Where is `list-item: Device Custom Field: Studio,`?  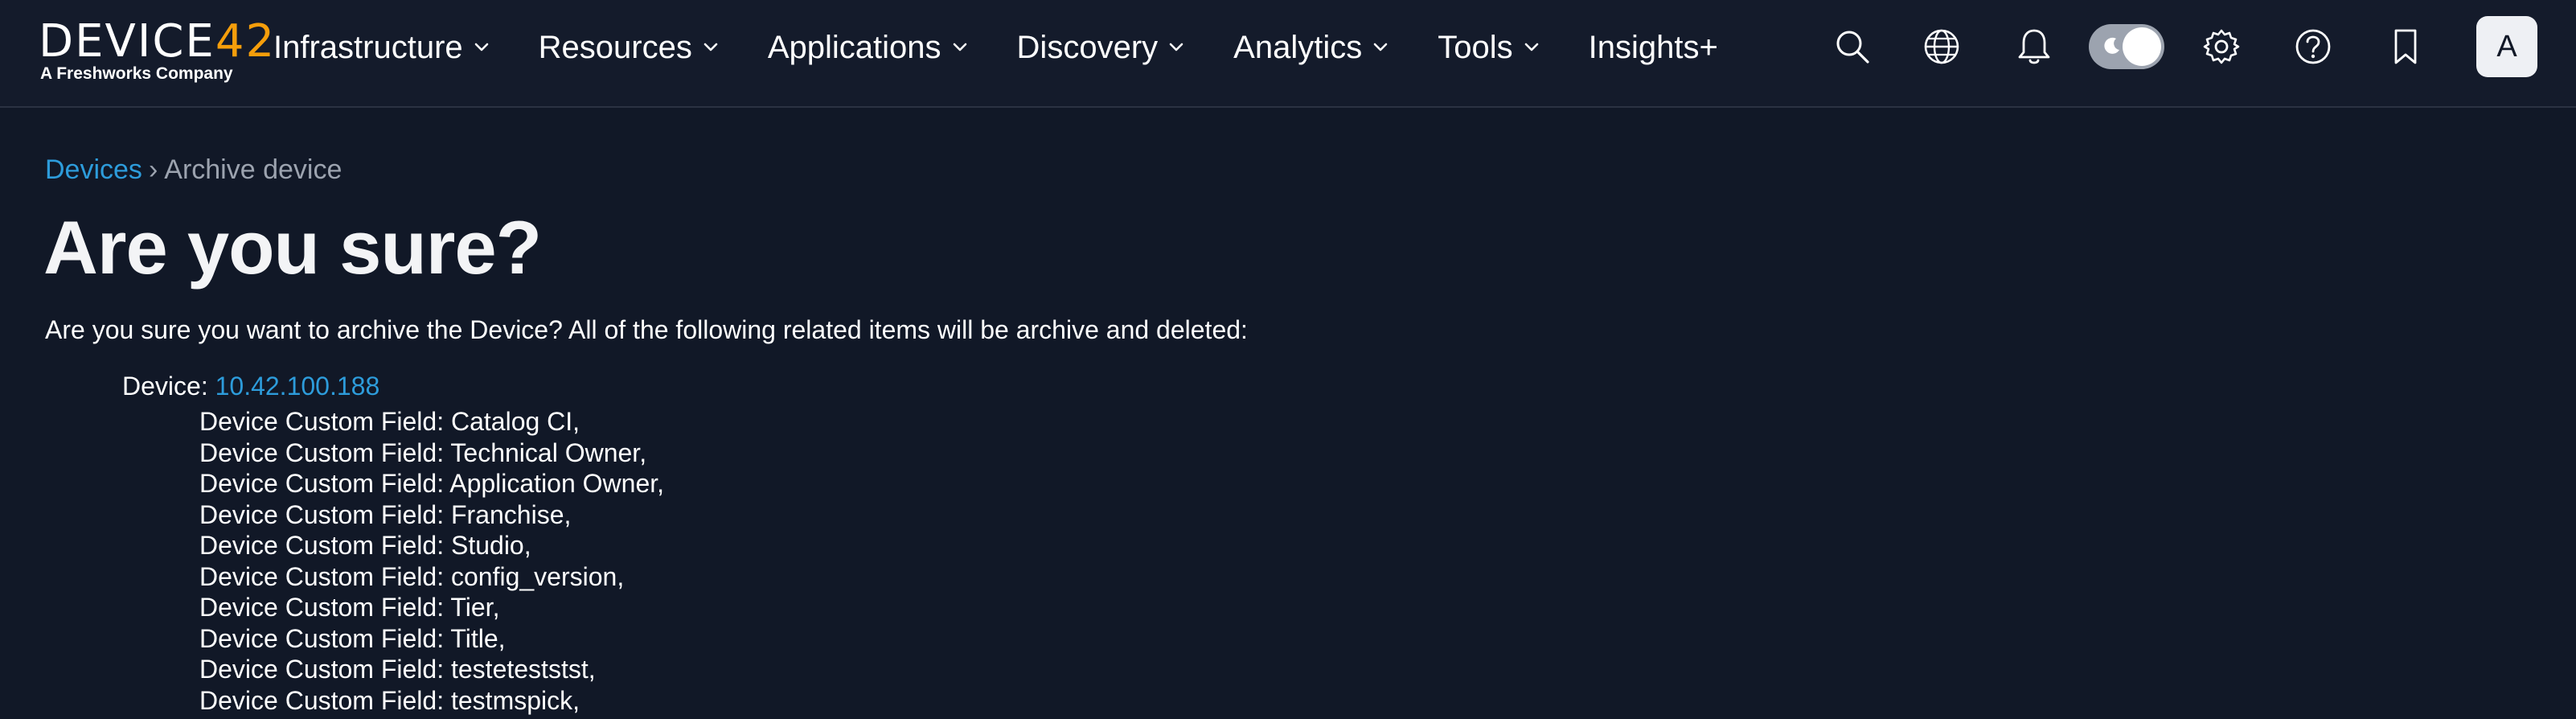
list-item: Device Custom Field: Studio, is located at coordinates (365, 545).